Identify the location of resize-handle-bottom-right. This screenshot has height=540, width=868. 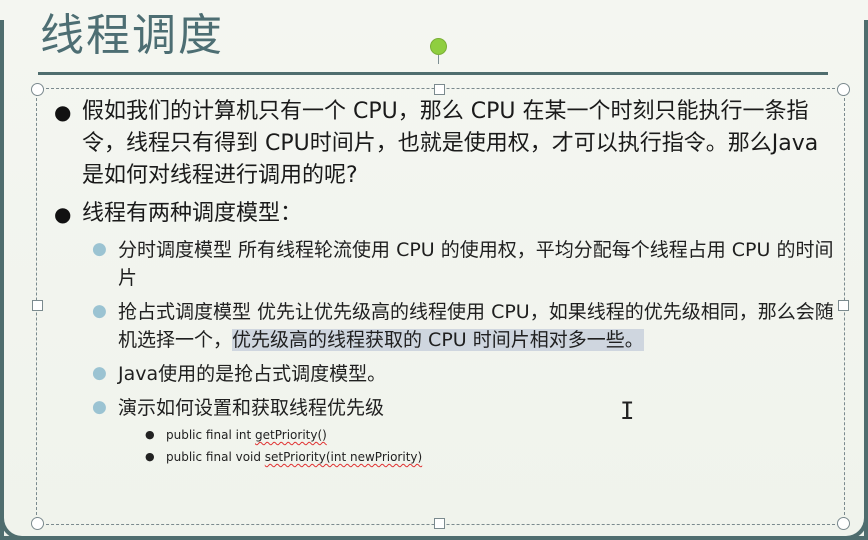
(843, 523).